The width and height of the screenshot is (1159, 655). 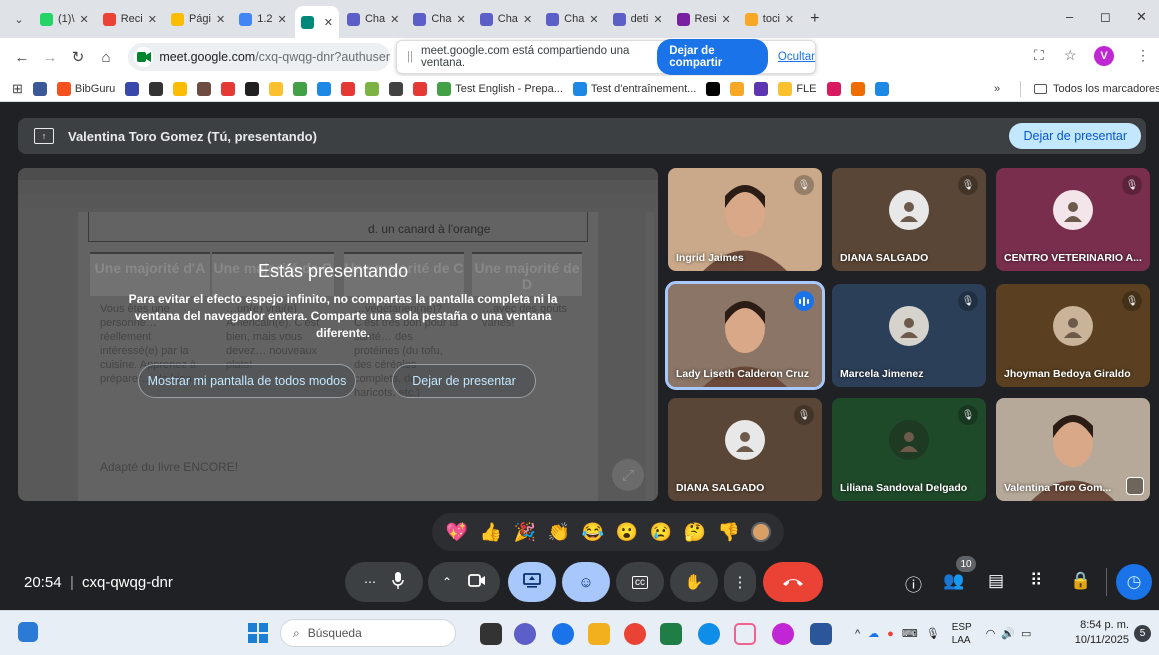 I want to click on timer-icon: ◷, so click(x=1134, y=582).